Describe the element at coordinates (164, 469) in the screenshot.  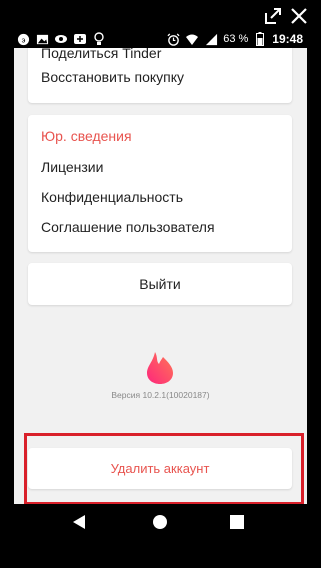
I see `delete-account-highlight` at that location.